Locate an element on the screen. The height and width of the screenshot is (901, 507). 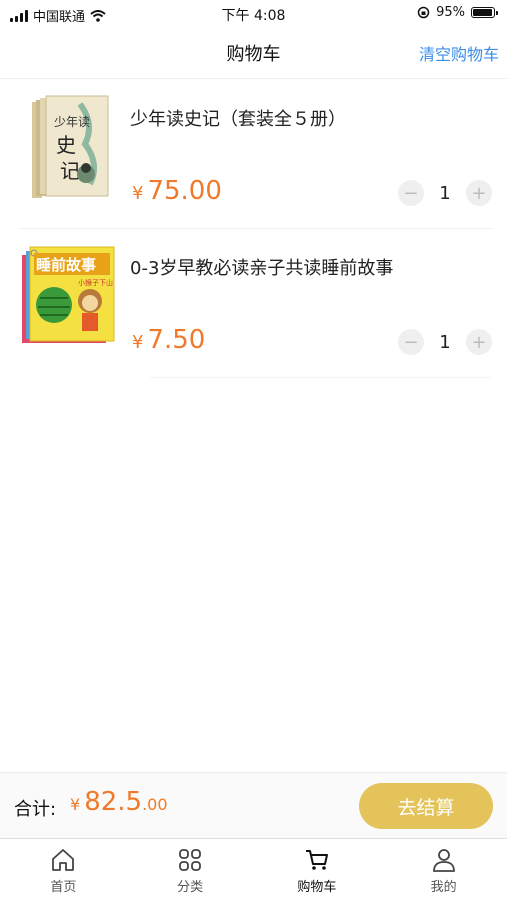
status-right: 95% is located at coordinates (457, 12).